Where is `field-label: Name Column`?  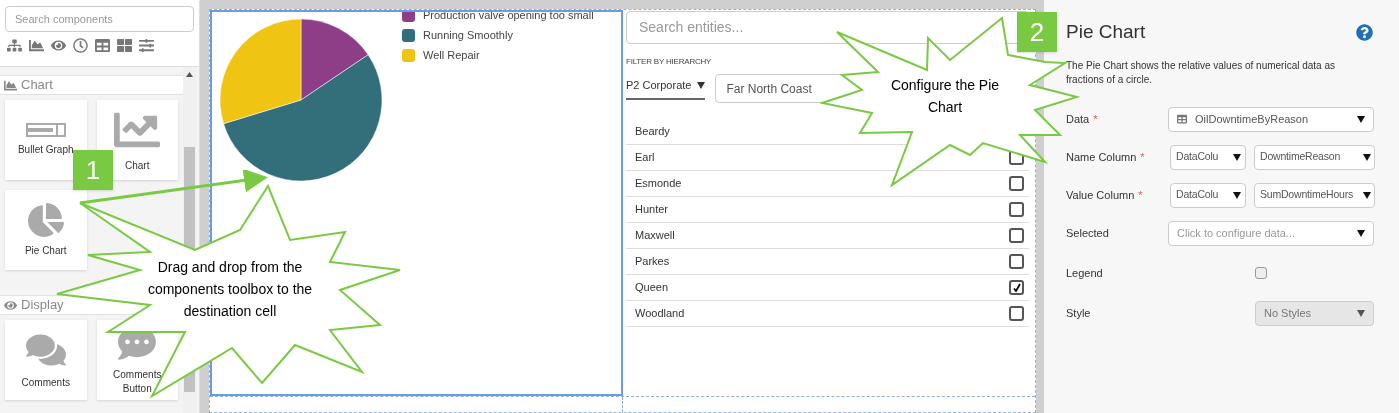
field-label: Name Column is located at coordinates (1101, 157).